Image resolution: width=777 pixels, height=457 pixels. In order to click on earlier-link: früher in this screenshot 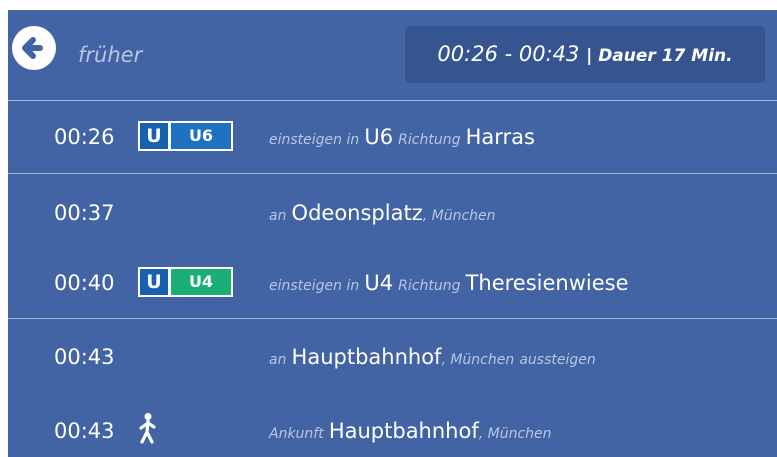, I will do `click(110, 55)`.